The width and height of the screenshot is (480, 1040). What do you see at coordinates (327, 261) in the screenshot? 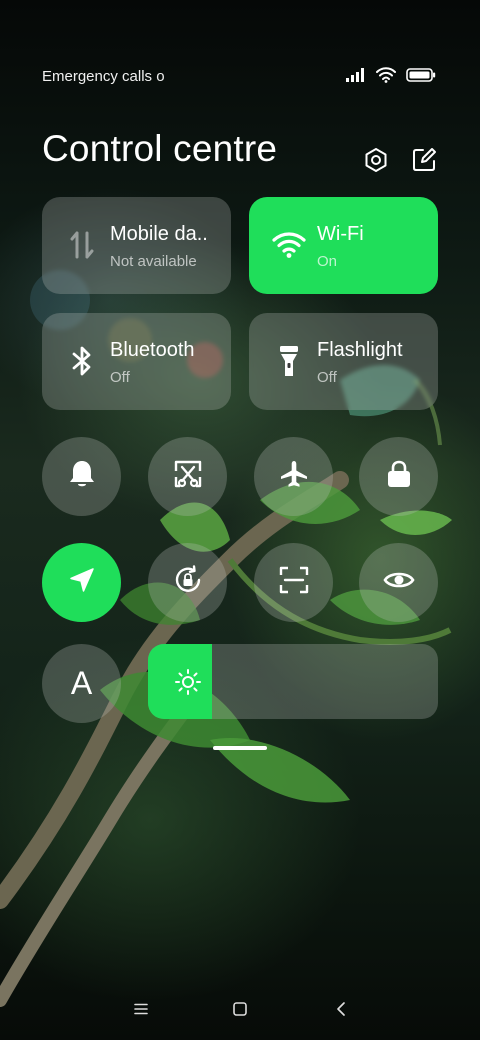
I see `tile-status: On` at bounding box center [327, 261].